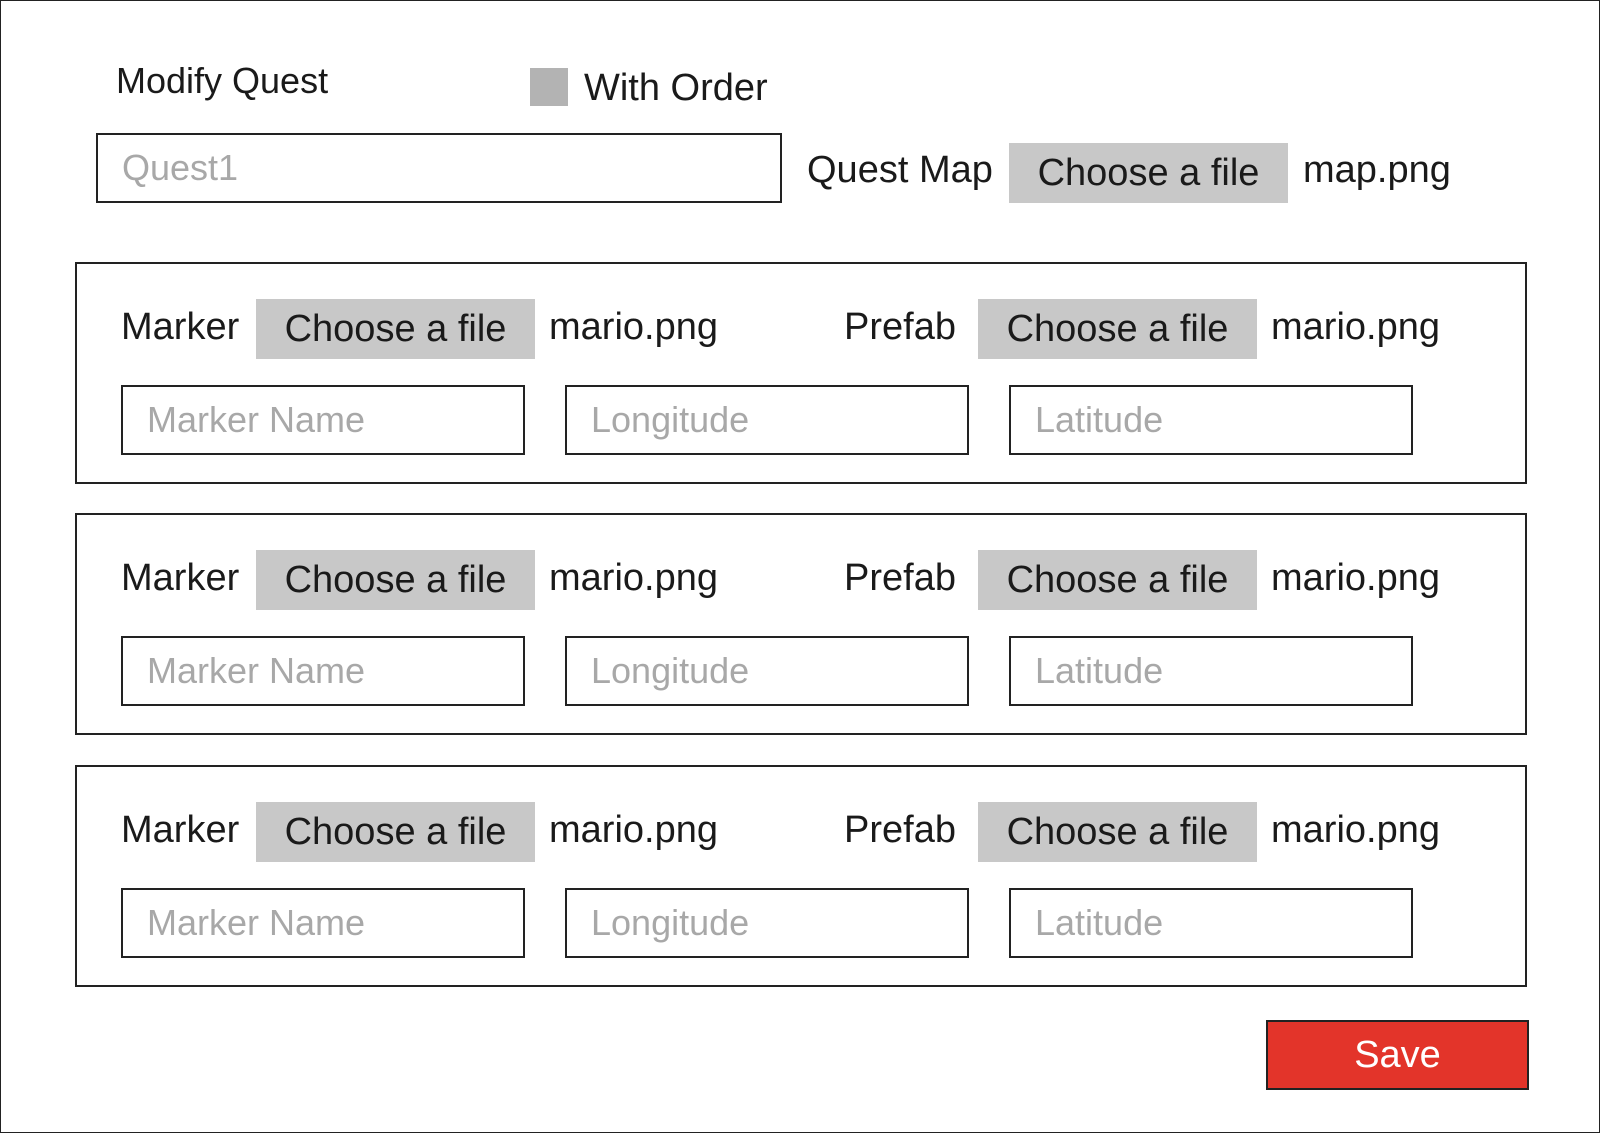 The height and width of the screenshot is (1133, 1600). What do you see at coordinates (222, 80) in the screenshot?
I see `page-title: Modify Quest` at bounding box center [222, 80].